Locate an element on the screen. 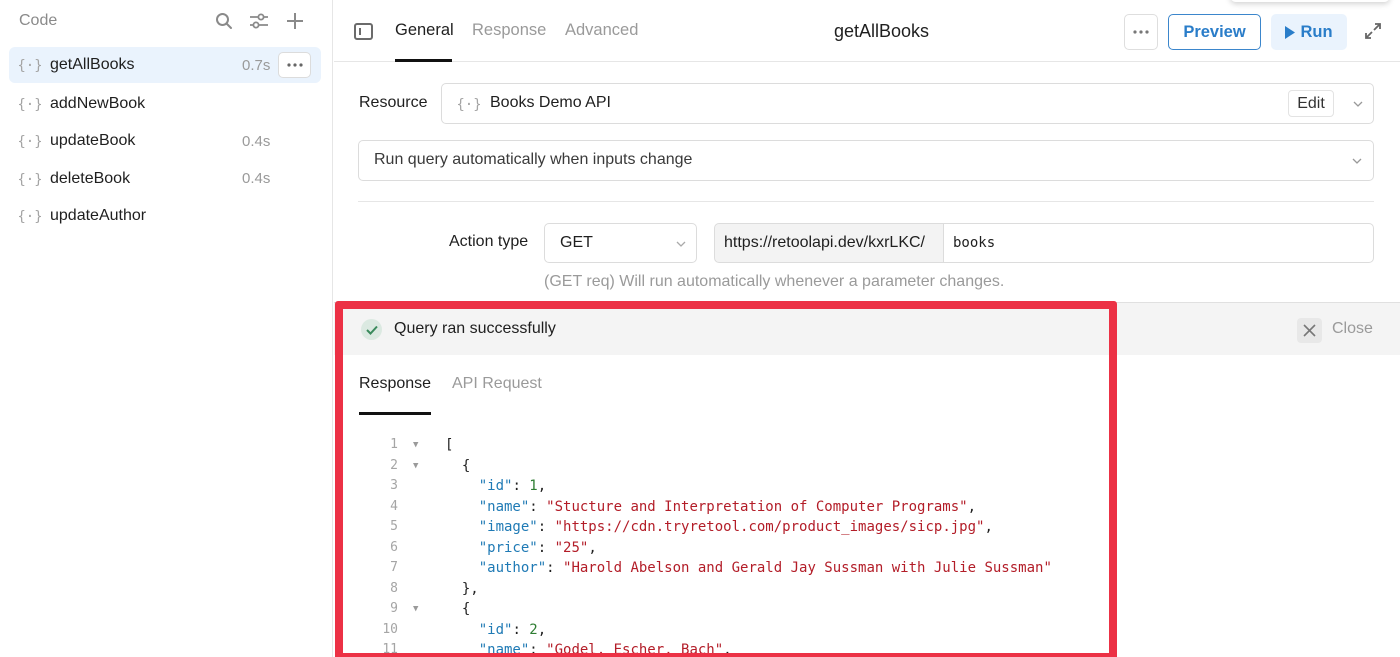 The image size is (1400, 657). code-line: 10 "id": 2, is located at coordinates (738, 630).